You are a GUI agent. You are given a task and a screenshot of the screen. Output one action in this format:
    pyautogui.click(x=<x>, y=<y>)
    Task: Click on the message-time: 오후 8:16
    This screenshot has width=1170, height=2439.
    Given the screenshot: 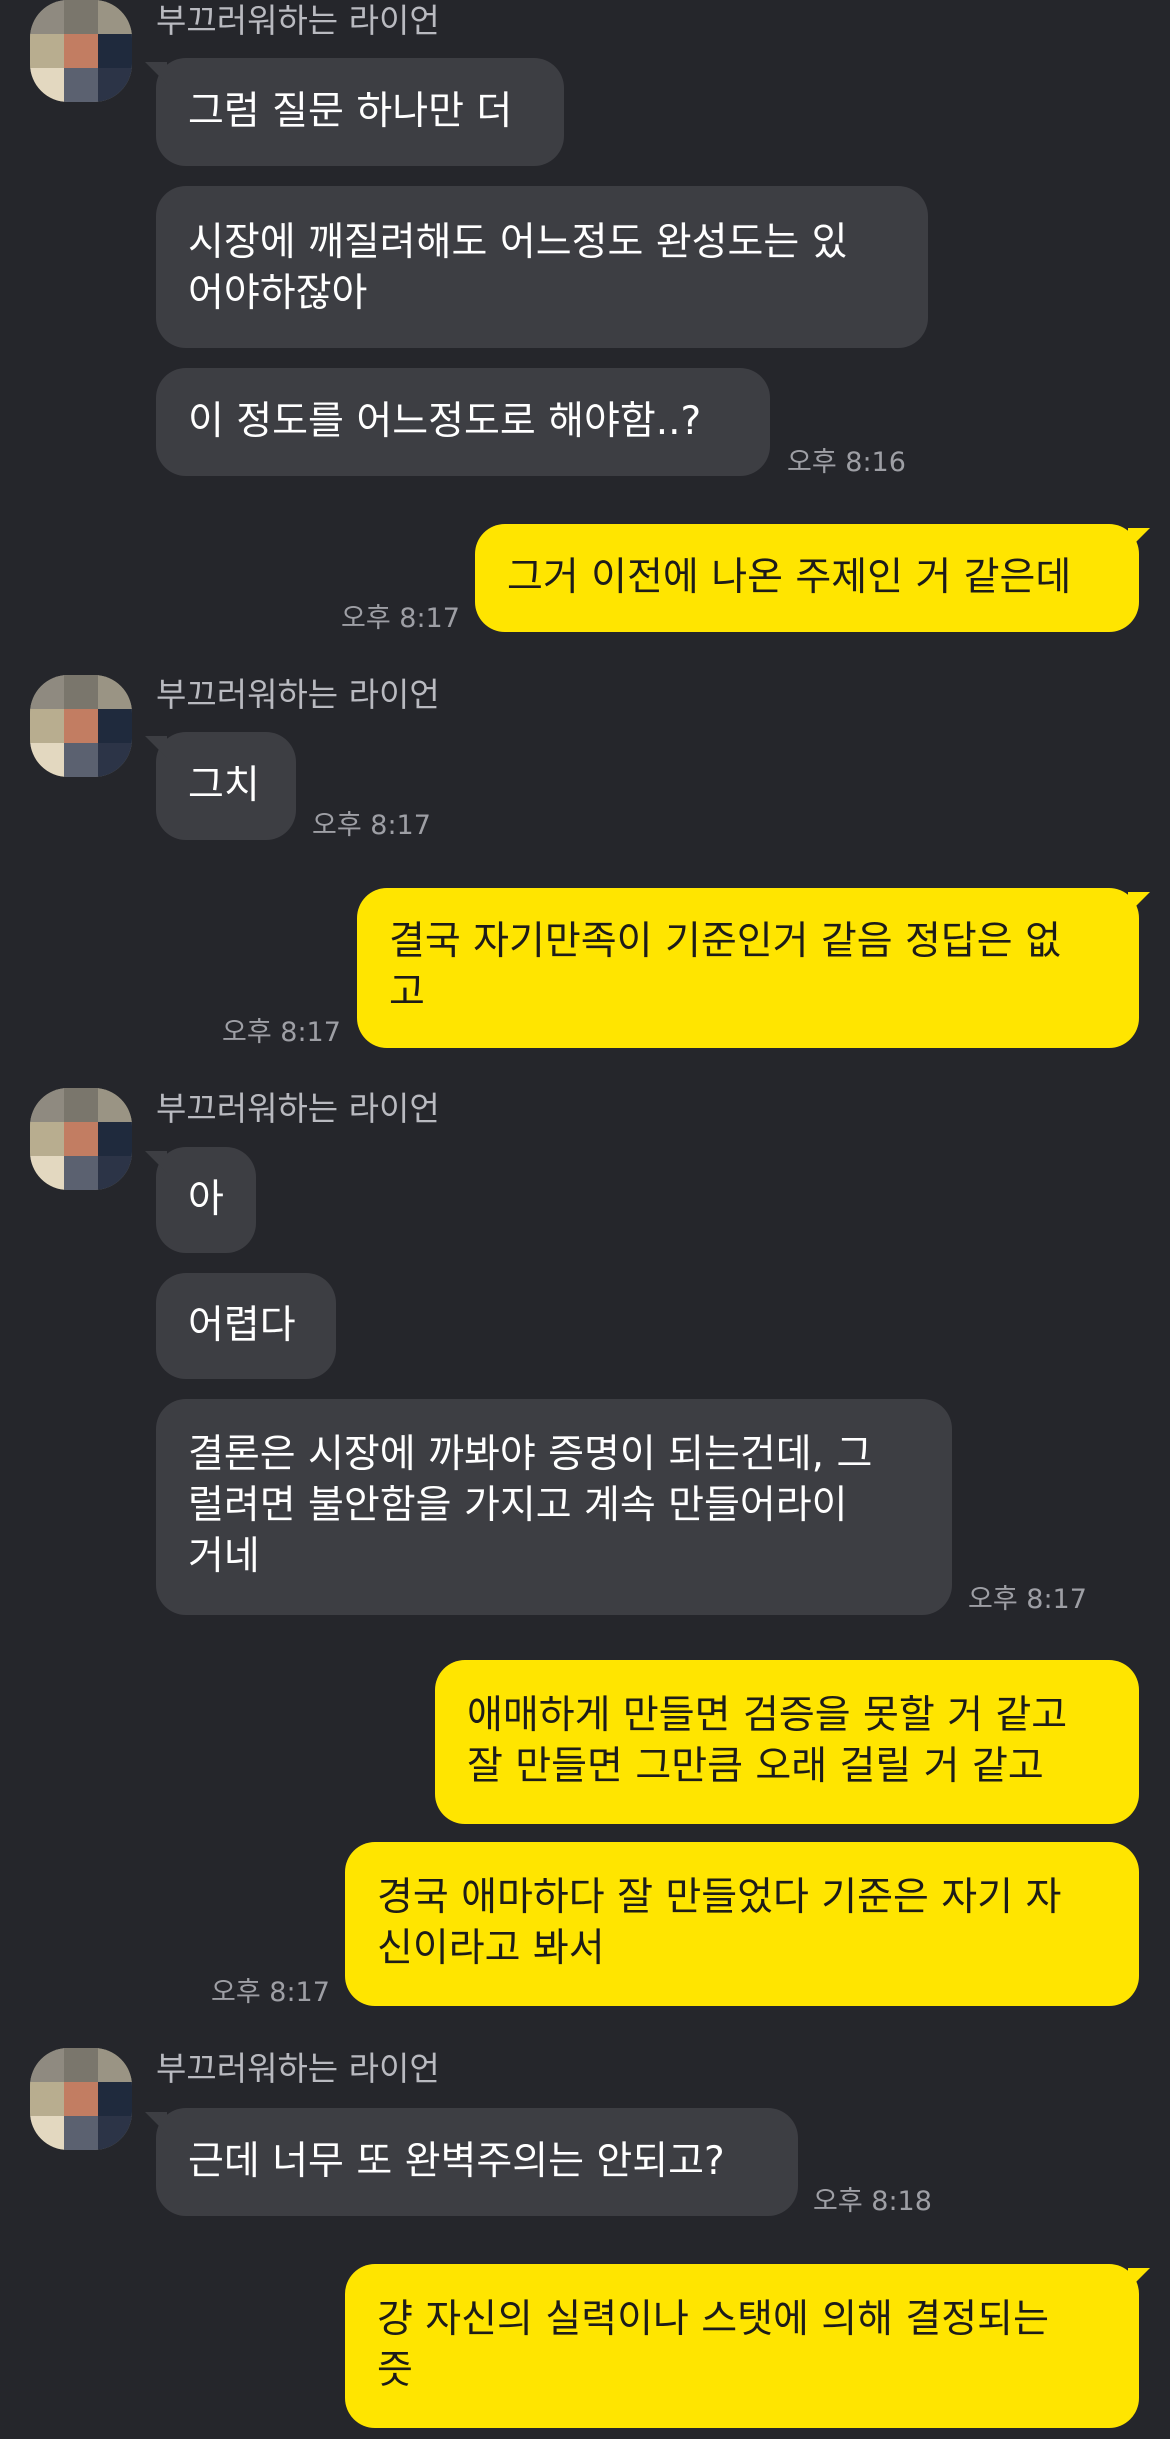 What is the action you would take?
    pyautogui.click(x=846, y=462)
    